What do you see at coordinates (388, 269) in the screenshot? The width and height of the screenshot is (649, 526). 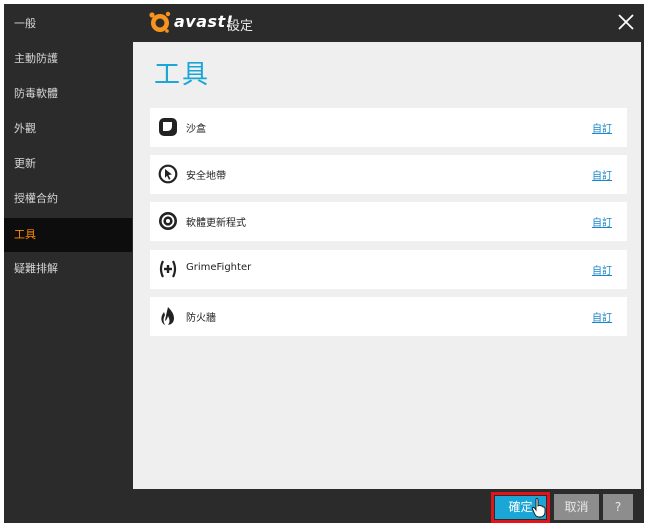 I see `tool-row-grimefighter: GrimeFighter 自訂` at bounding box center [388, 269].